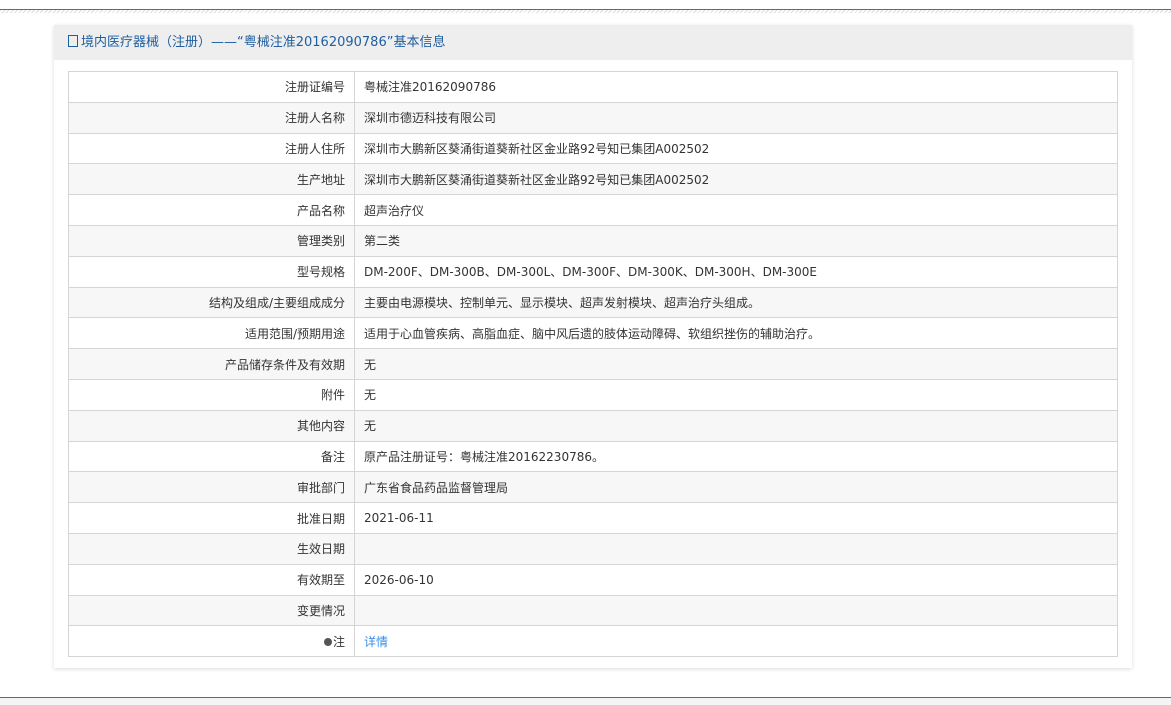 The image size is (1171, 705). I want to click on row-label: 注, so click(211, 641).